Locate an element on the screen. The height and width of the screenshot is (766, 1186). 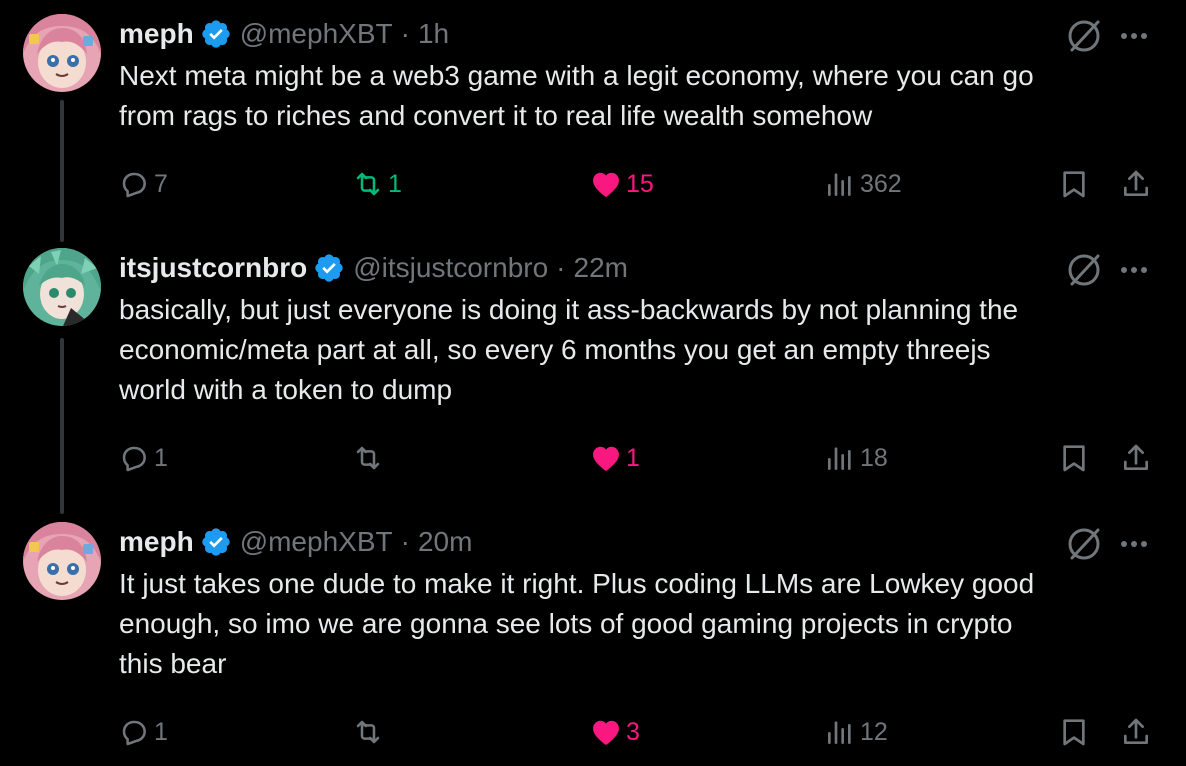
timestamp: 20m is located at coordinates (445, 542).